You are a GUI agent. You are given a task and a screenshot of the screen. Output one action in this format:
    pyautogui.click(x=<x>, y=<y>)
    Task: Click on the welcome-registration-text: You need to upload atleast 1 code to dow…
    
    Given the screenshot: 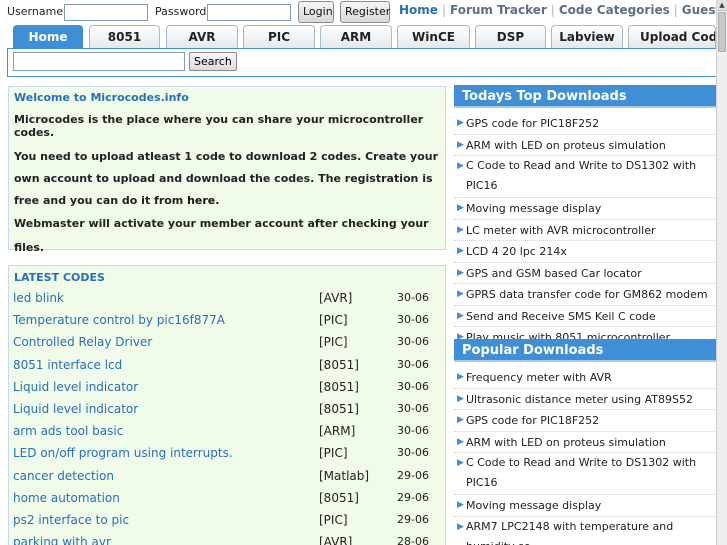 What is the action you would take?
    pyautogui.click(x=226, y=178)
    